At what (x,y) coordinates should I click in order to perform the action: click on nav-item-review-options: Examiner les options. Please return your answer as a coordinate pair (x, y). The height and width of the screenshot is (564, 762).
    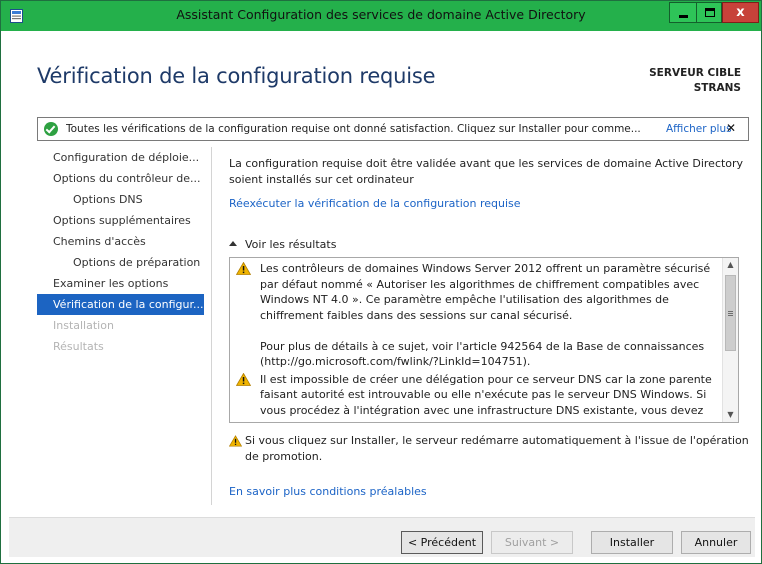
    Looking at the image, I should click on (120, 283).